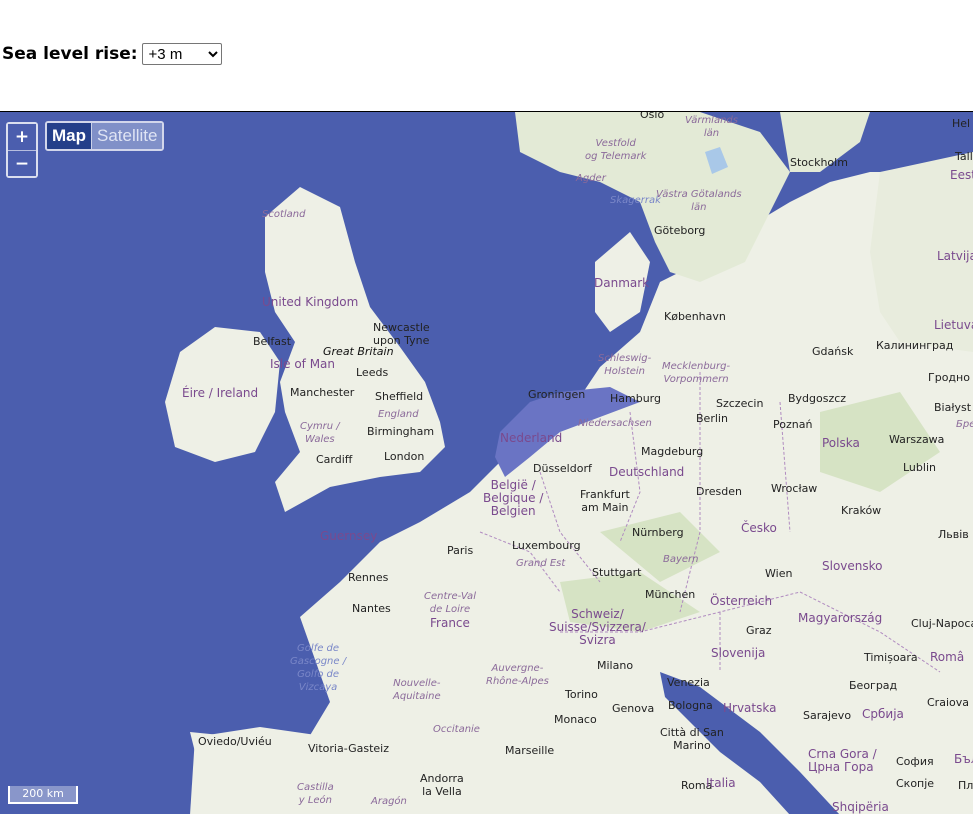 Image resolution: width=973 pixels, height=814 pixels. Describe the element at coordinates (827, 715) in the screenshot. I see `label-sarajevo: Sarajevo` at that location.